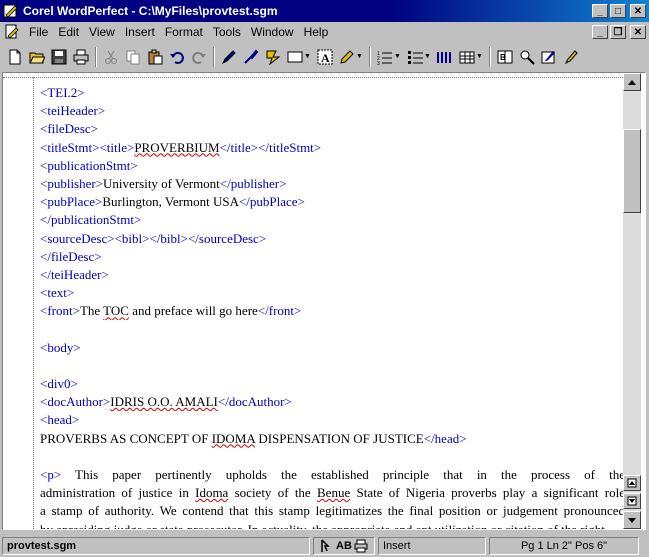 This screenshot has height=557, width=649. What do you see at coordinates (331, 275) in the screenshot?
I see `document-line: </teiHeader>` at bounding box center [331, 275].